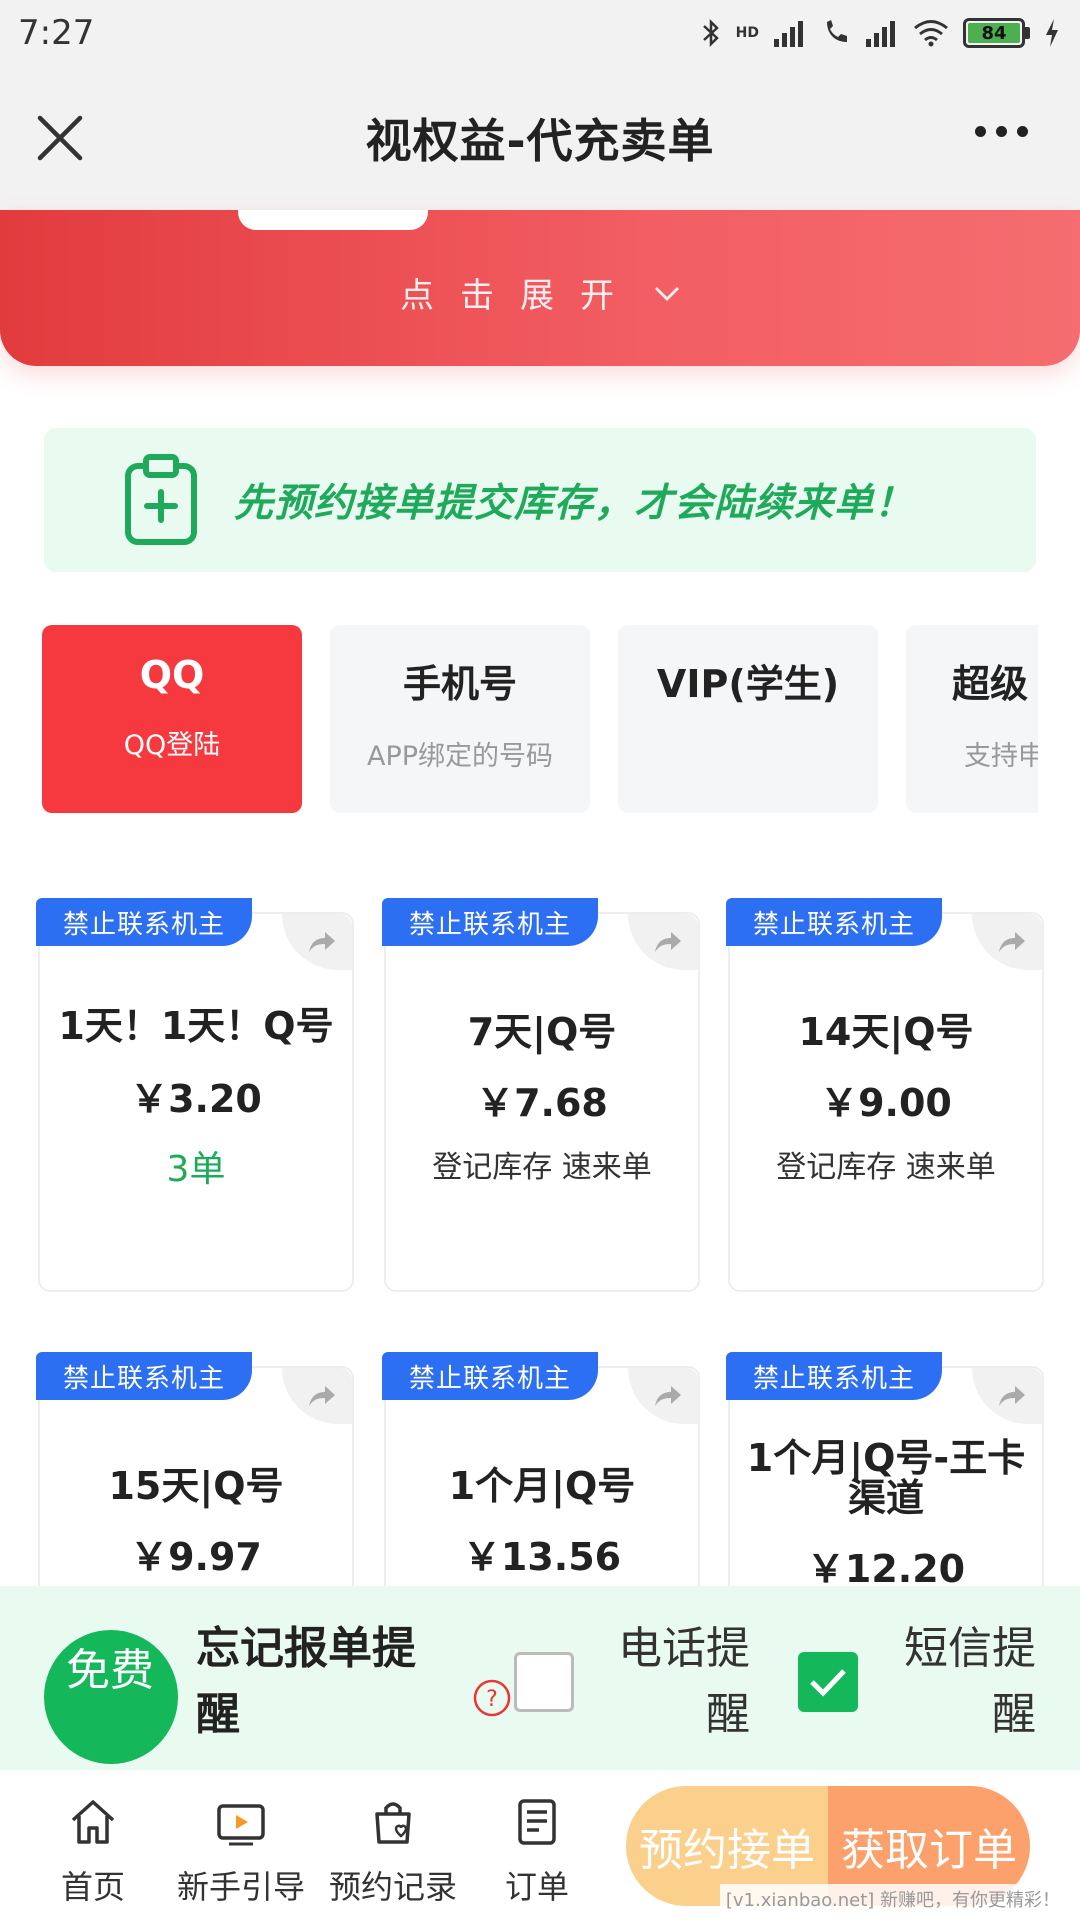 The image size is (1080, 1920). What do you see at coordinates (837, 31) in the screenshot?
I see `call-icon` at bounding box center [837, 31].